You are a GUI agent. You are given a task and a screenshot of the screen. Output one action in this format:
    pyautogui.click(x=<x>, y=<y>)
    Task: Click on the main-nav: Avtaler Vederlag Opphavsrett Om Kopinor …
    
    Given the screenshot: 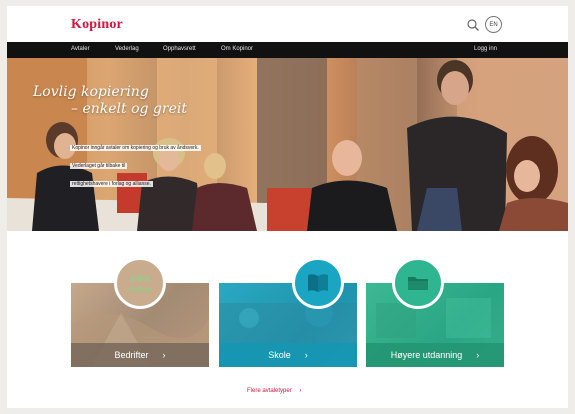 What is the action you would take?
    pyautogui.click(x=287, y=50)
    